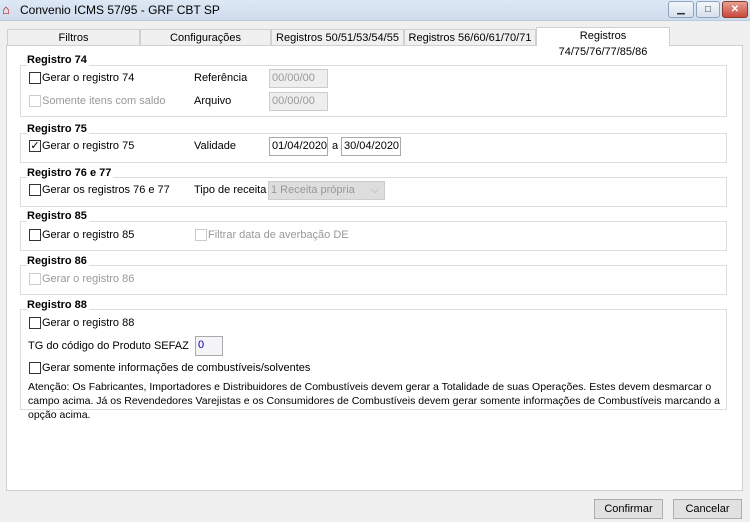 The height and width of the screenshot is (522, 750). What do you see at coordinates (708, 9) in the screenshot?
I see `maximize-icon: □` at bounding box center [708, 9].